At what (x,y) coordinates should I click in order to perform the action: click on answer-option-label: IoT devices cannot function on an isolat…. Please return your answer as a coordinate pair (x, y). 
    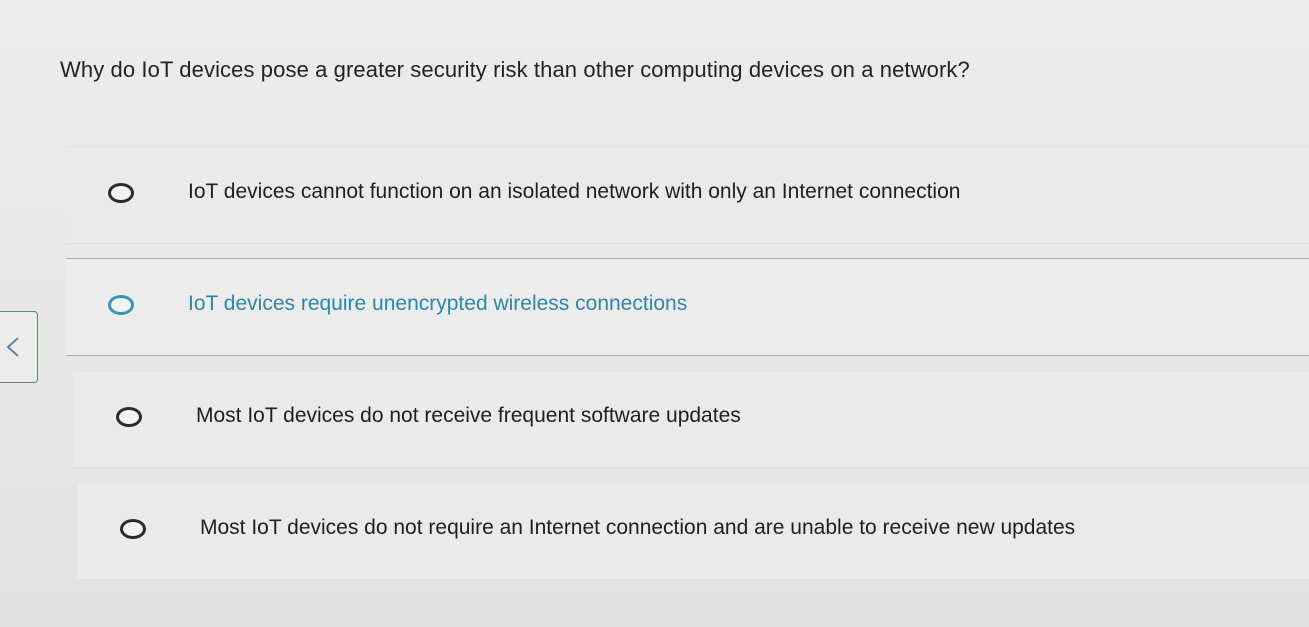
    Looking at the image, I should click on (574, 191).